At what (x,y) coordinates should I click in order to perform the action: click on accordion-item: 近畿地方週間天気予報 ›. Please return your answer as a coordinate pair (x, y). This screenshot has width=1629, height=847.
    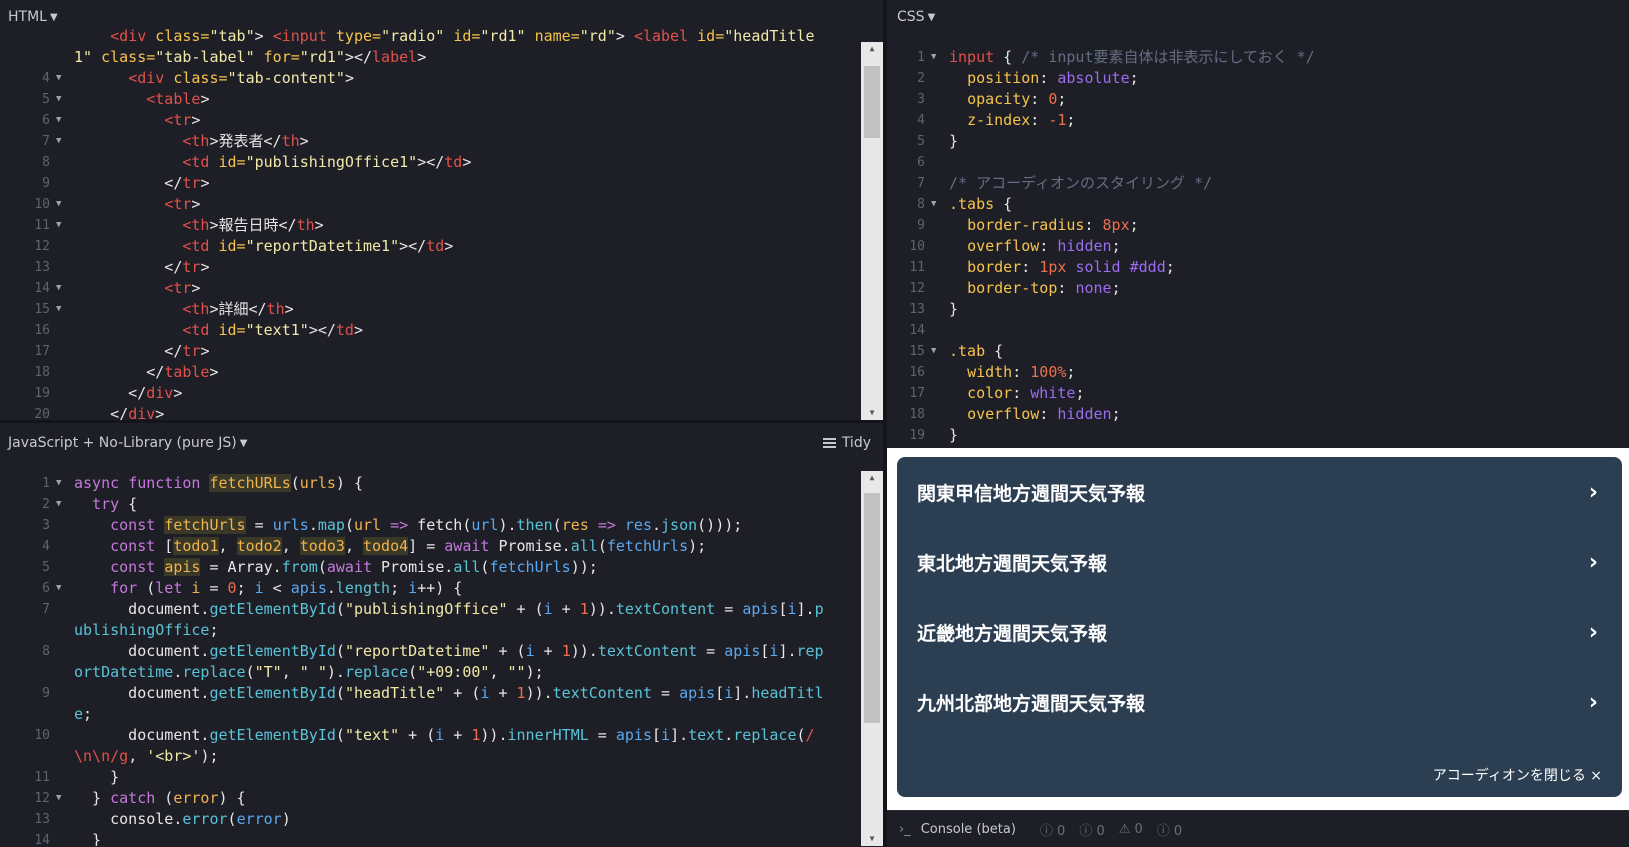
    Looking at the image, I should click on (1259, 632).